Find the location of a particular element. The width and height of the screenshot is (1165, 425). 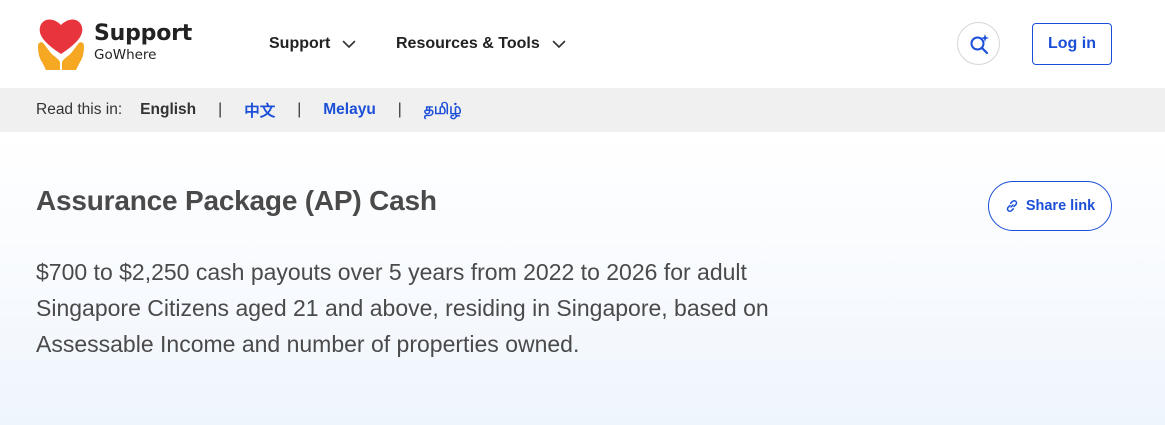

language-link-chinese: 中文 is located at coordinates (259, 110).